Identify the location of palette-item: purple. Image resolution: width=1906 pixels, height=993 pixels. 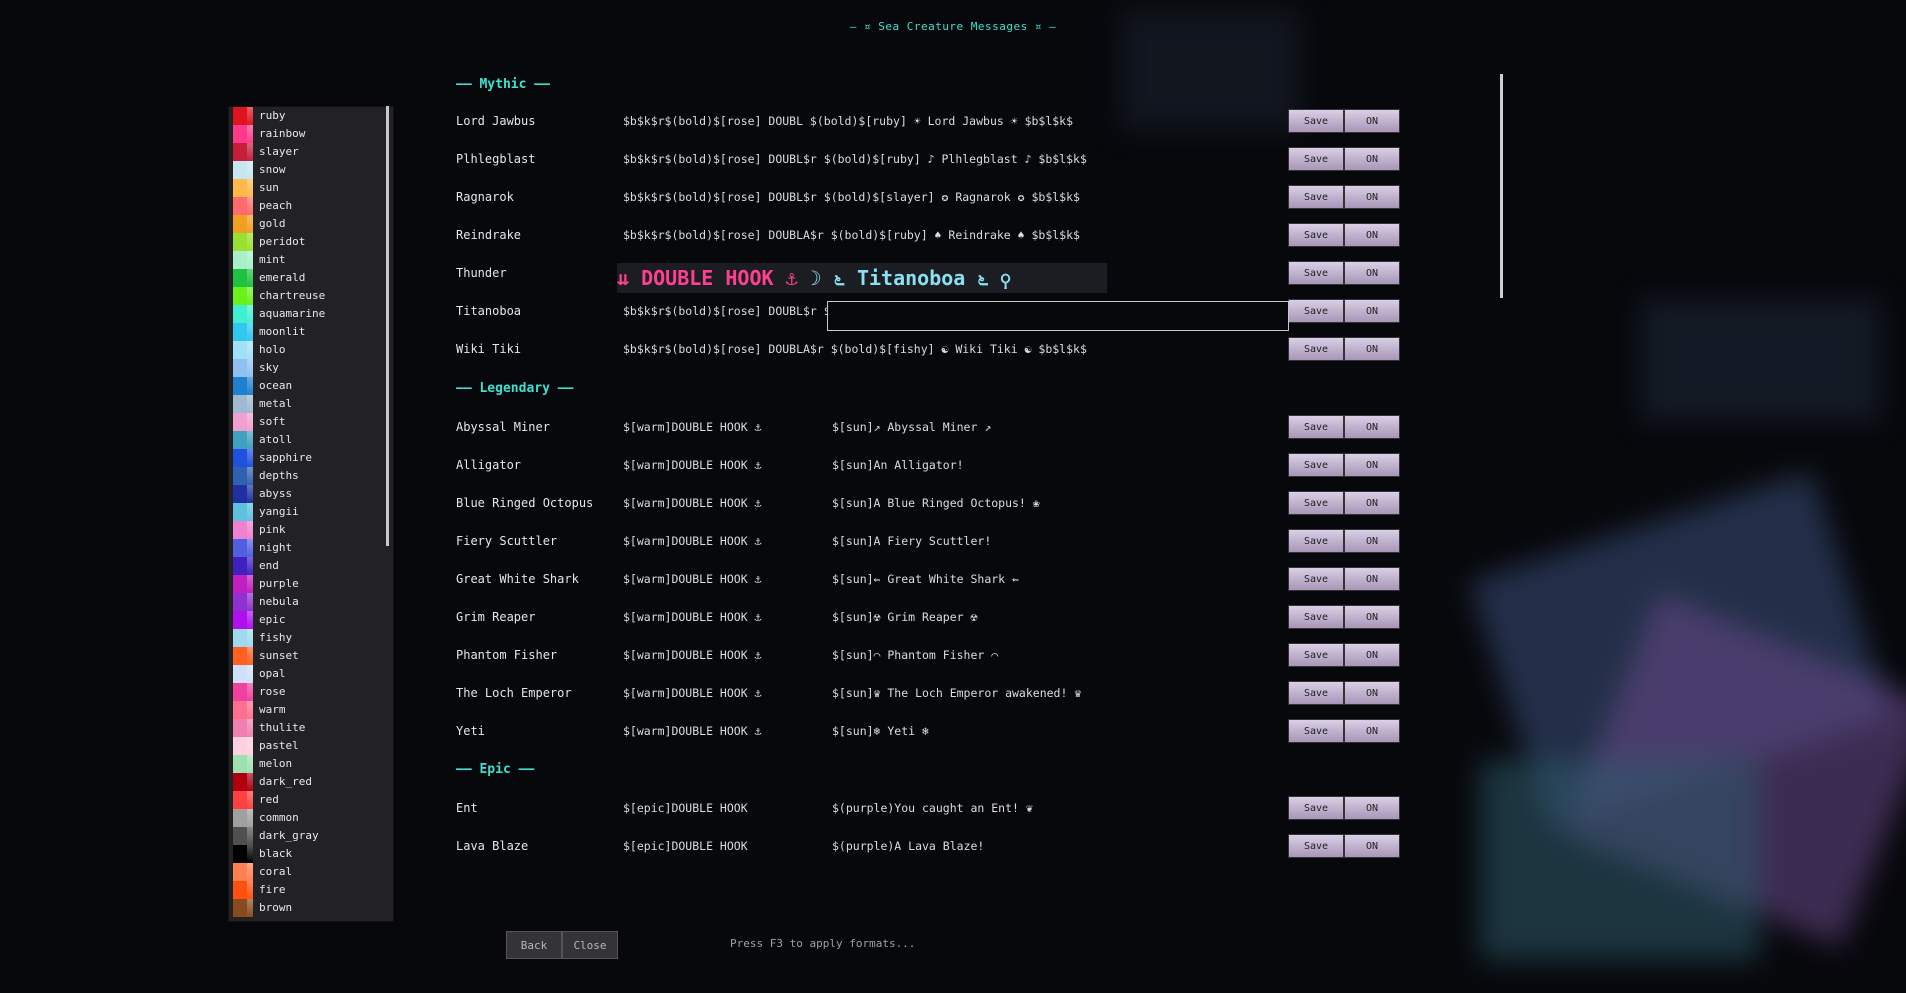
(309, 584).